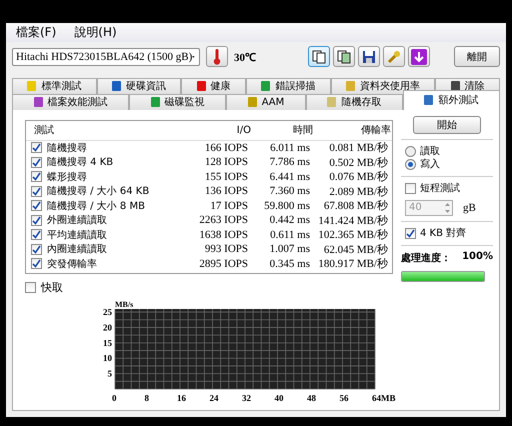 Image resolution: width=512 pixels, height=426 pixels. What do you see at coordinates (266, 102) in the screenshot?
I see `tab: AAM` at bounding box center [266, 102].